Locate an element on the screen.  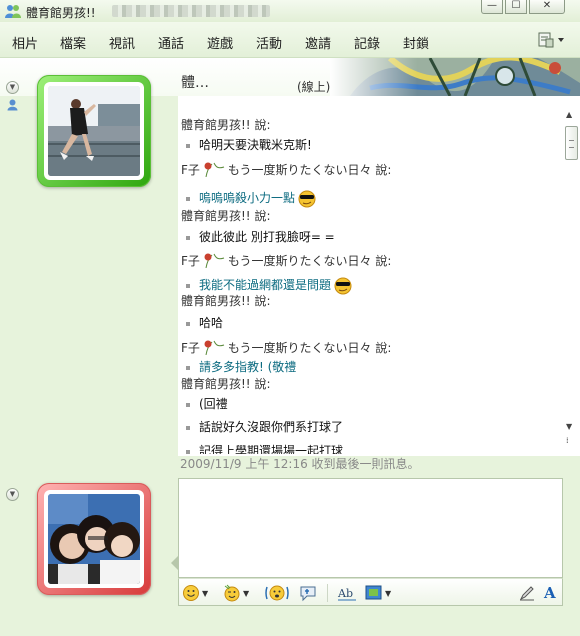
format-text-button: A is located at coordinates (550, 593).